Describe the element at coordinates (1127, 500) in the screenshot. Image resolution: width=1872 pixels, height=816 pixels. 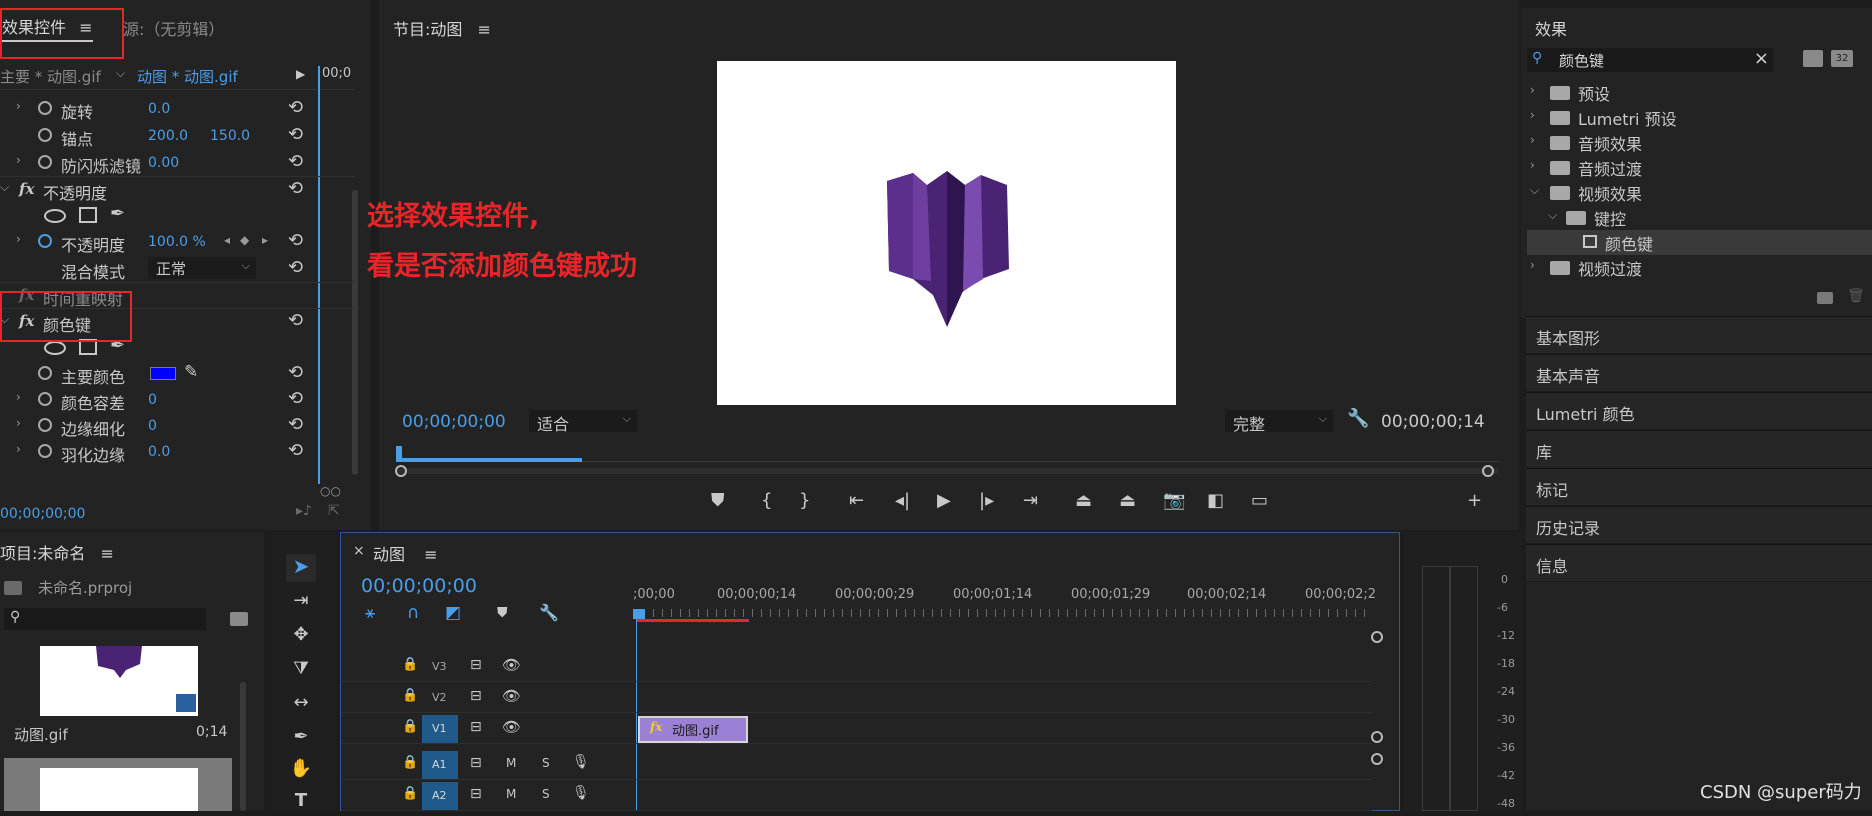
I see `extract-icon: ⏏` at that location.